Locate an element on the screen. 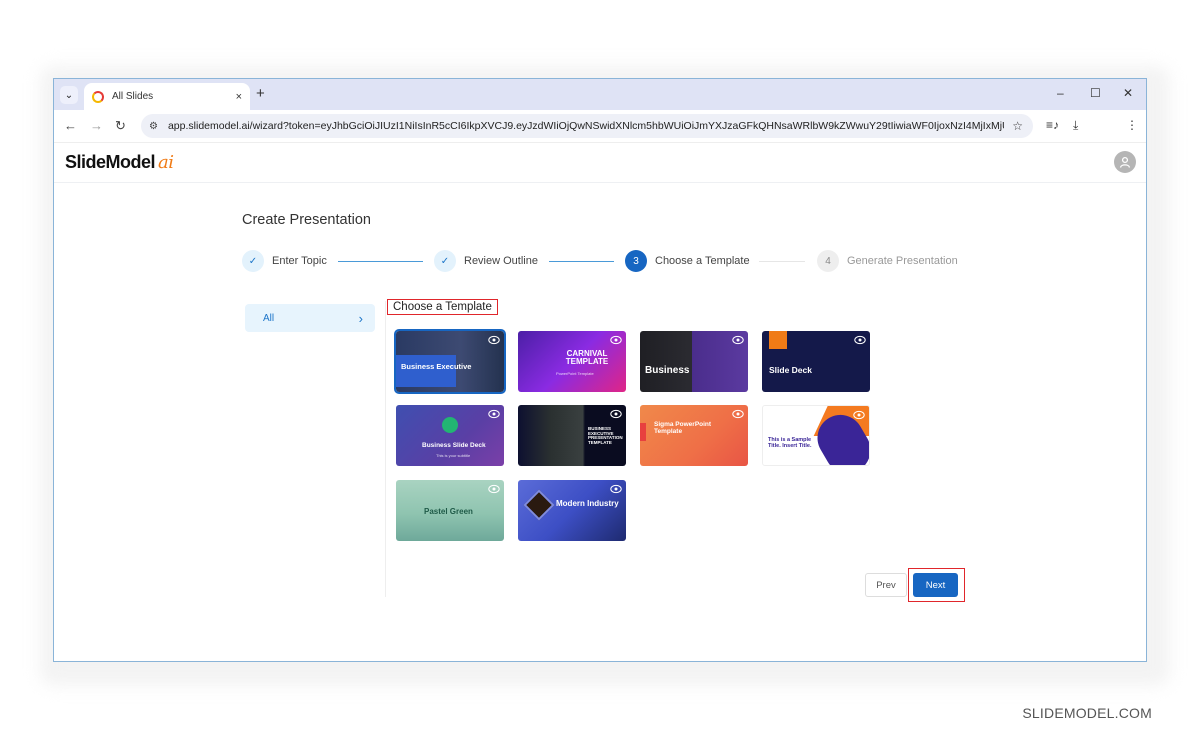 Image resolution: width=1200 pixels, height=743 pixels. template-card: Modern Industry is located at coordinates (572, 510).